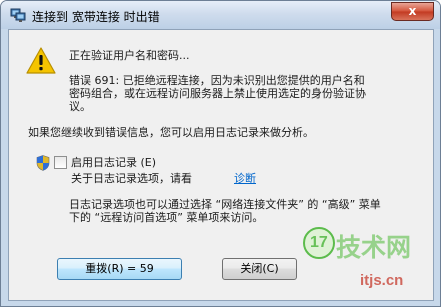  I want to click on error-text-line-3: 议。, so click(80, 106).